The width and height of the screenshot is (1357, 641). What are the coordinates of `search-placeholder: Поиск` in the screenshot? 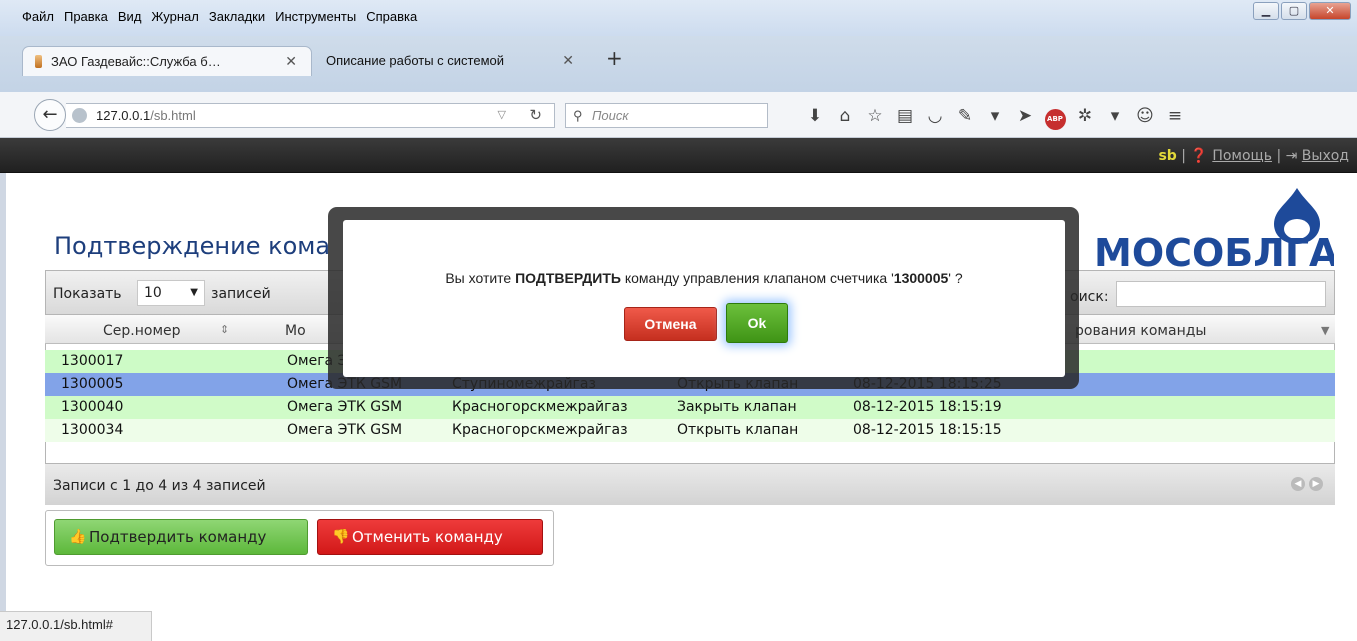 It's located at (610, 115).